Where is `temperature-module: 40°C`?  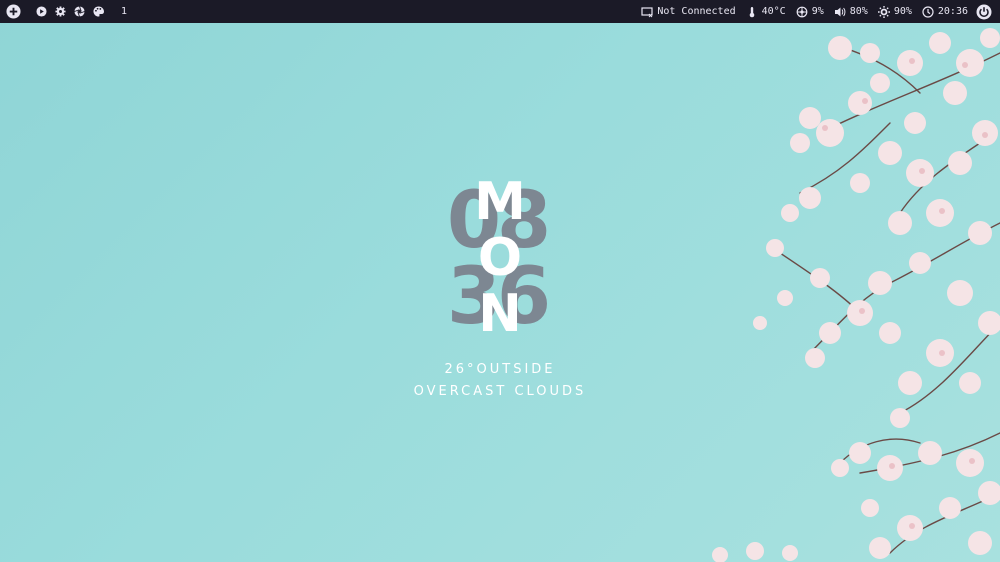
temperature-module: 40°C is located at coordinates (766, 12).